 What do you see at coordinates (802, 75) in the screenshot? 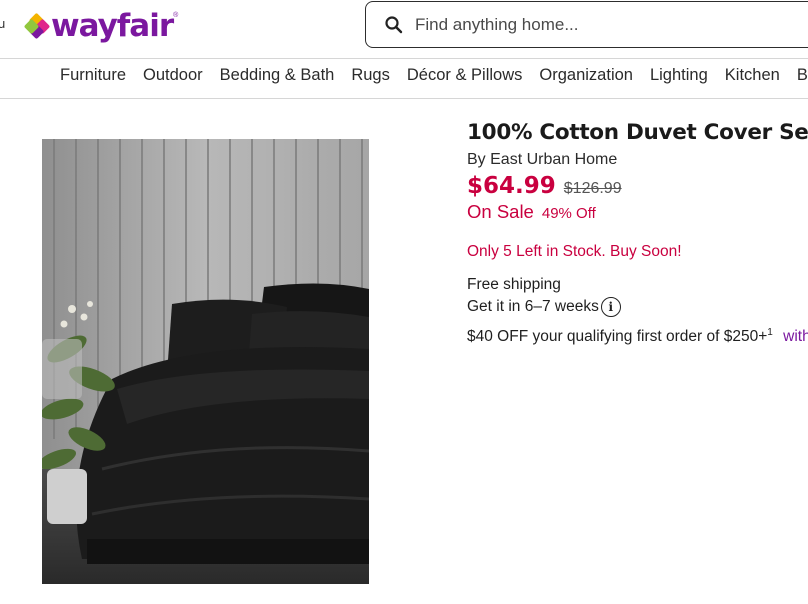
I see `nav-item-baby: Baby` at bounding box center [802, 75].